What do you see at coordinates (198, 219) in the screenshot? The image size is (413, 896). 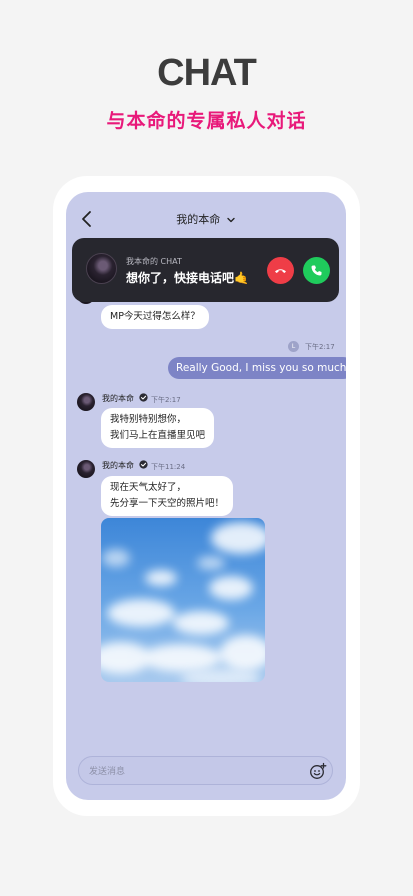 I see `chat-title: 我的本命` at bounding box center [198, 219].